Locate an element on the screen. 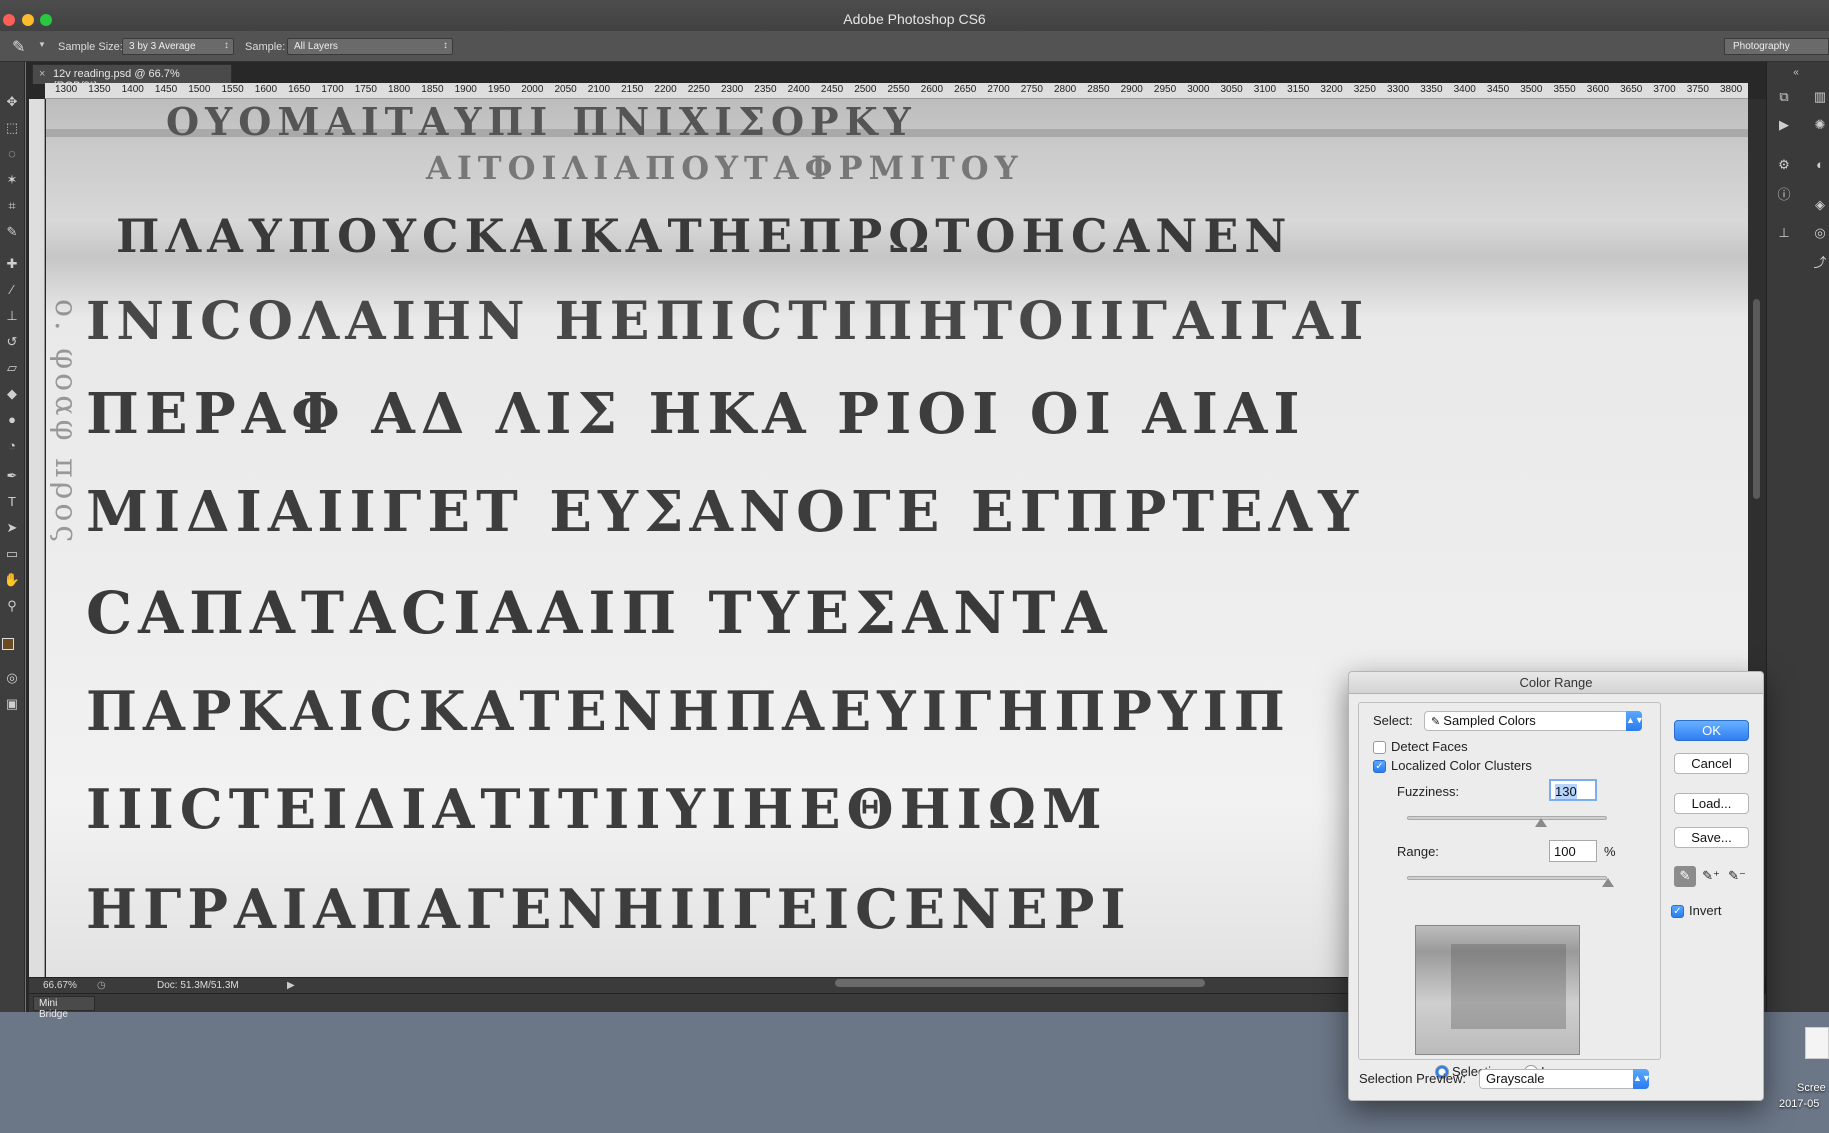 Image resolution: width=1829 pixels, height=1133 pixels. eyedropper-subtract-icon: ✎⁻ is located at coordinates (1737, 876).